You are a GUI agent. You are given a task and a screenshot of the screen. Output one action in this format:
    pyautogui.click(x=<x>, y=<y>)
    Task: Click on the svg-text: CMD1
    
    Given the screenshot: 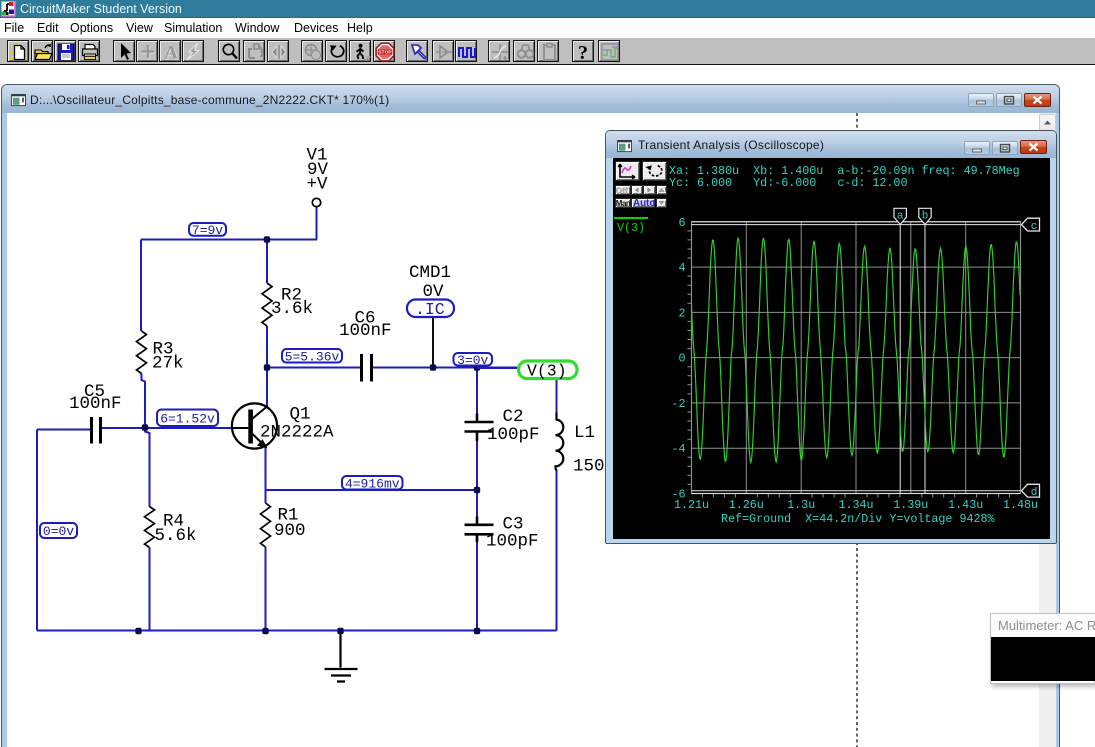 What is the action you would take?
    pyautogui.click(x=430, y=273)
    